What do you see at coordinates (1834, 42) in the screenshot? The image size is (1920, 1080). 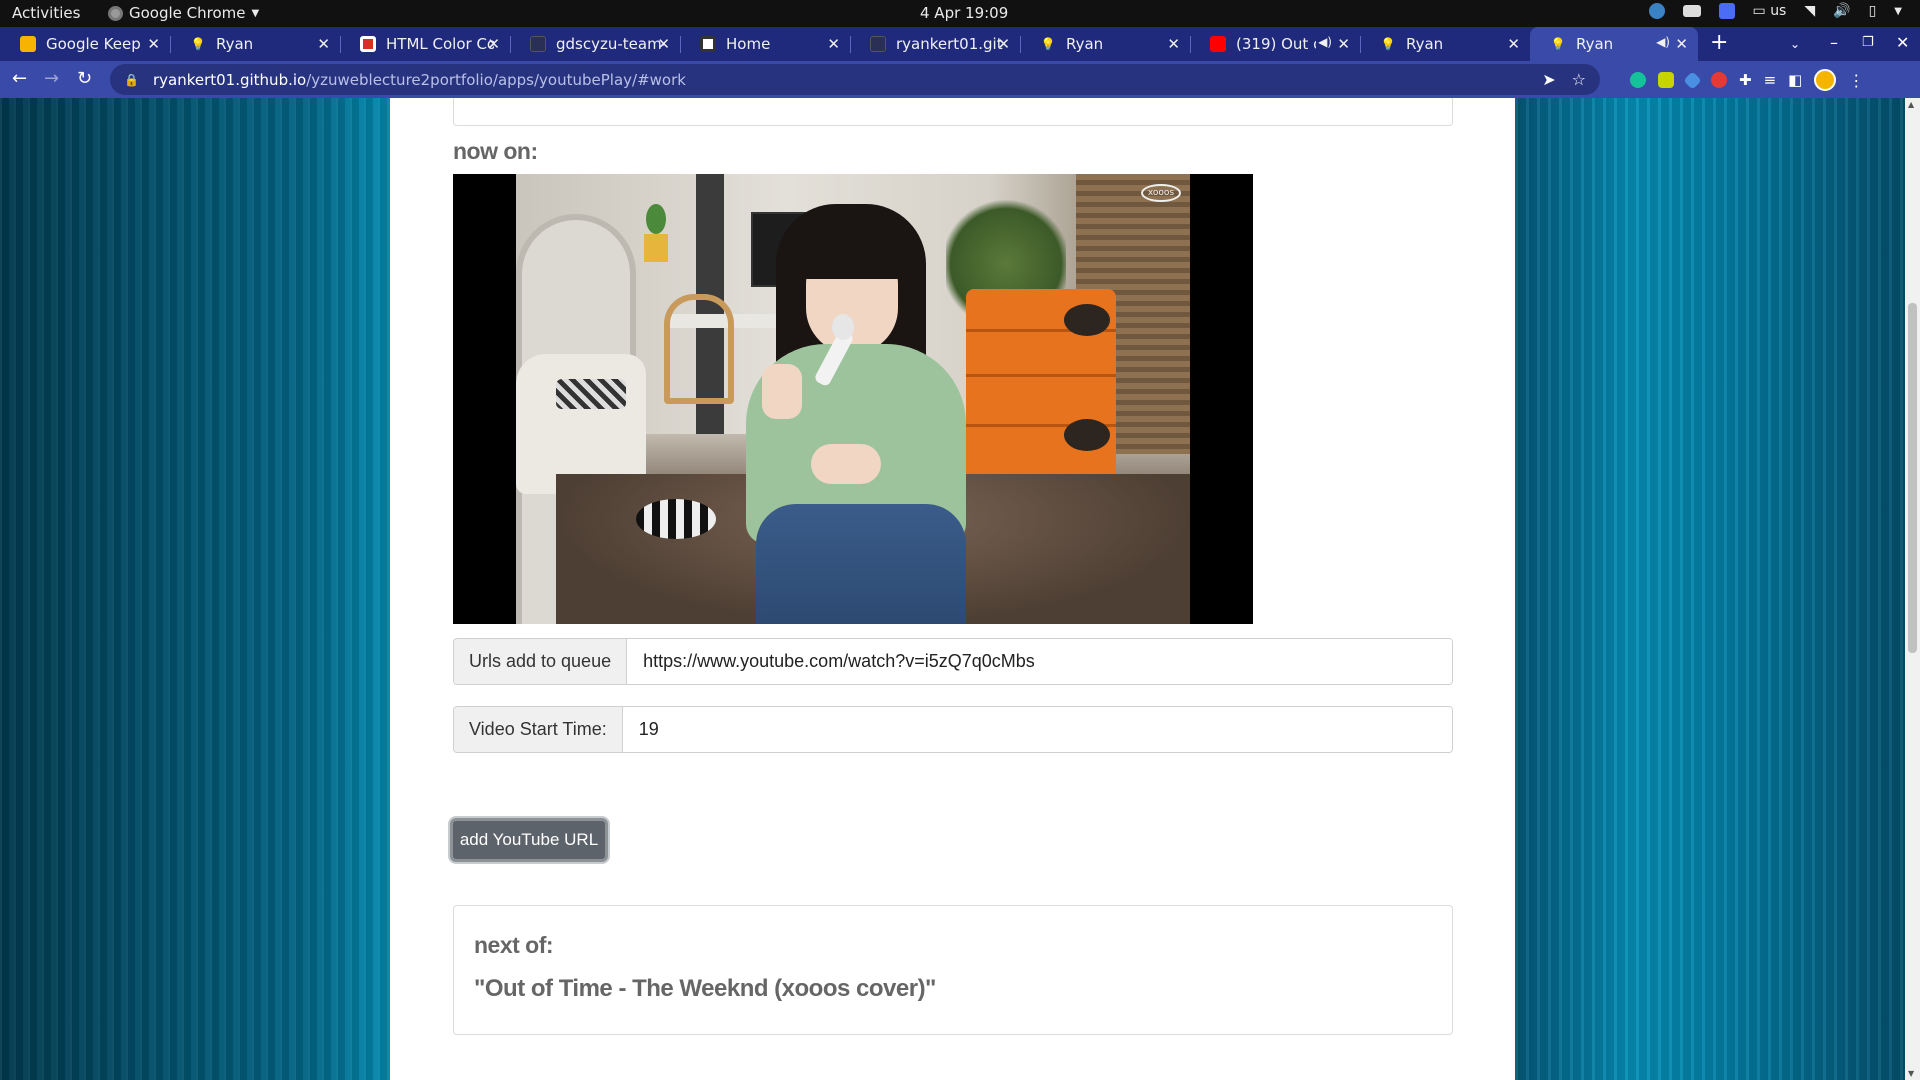 I see `minimize-icon: –` at bounding box center [1834, 42].